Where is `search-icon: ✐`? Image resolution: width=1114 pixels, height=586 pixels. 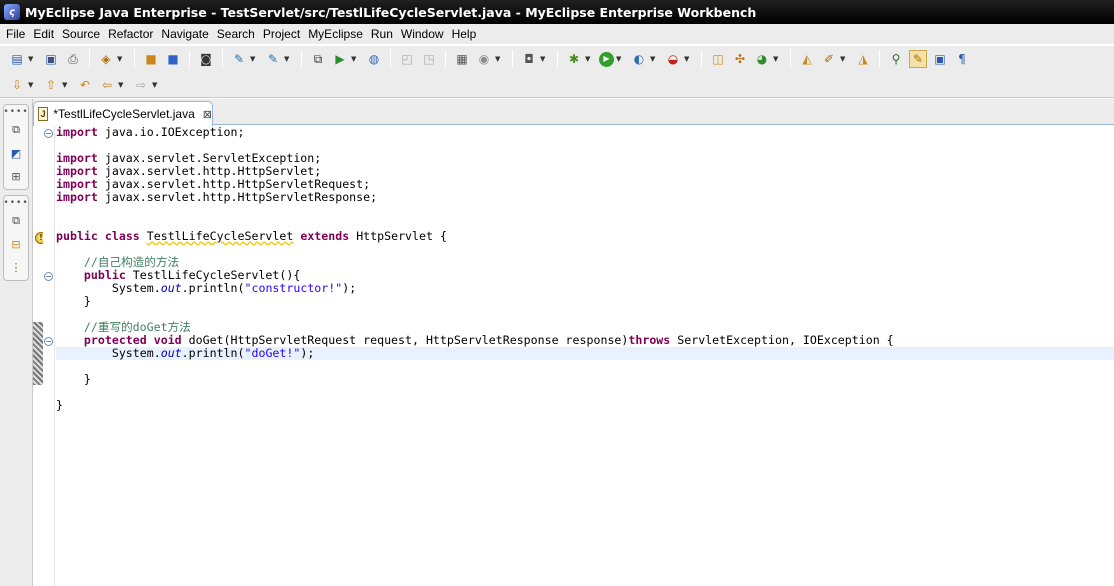
search-icon: ✐ is located at coordinates (829, 59).